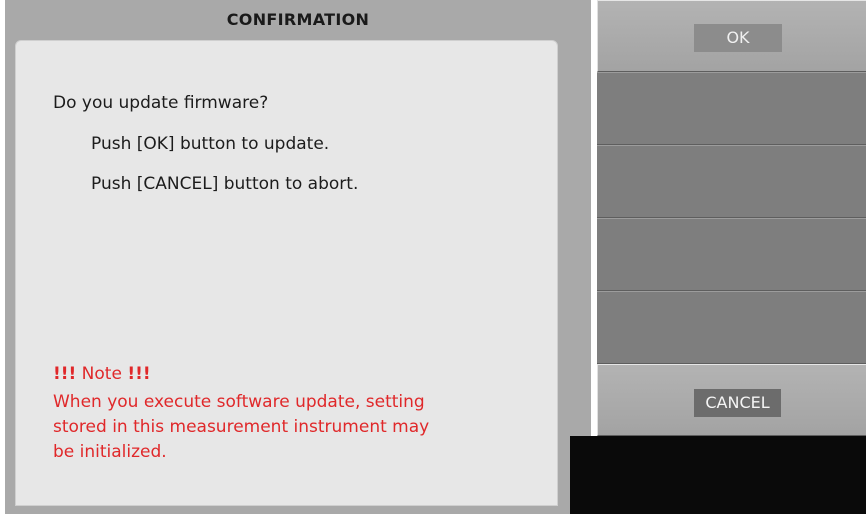  What do you see at coordinates (139, 374) in the screenshot?
I see `note-bang-right: !!!` at bounding box center [139, 374].